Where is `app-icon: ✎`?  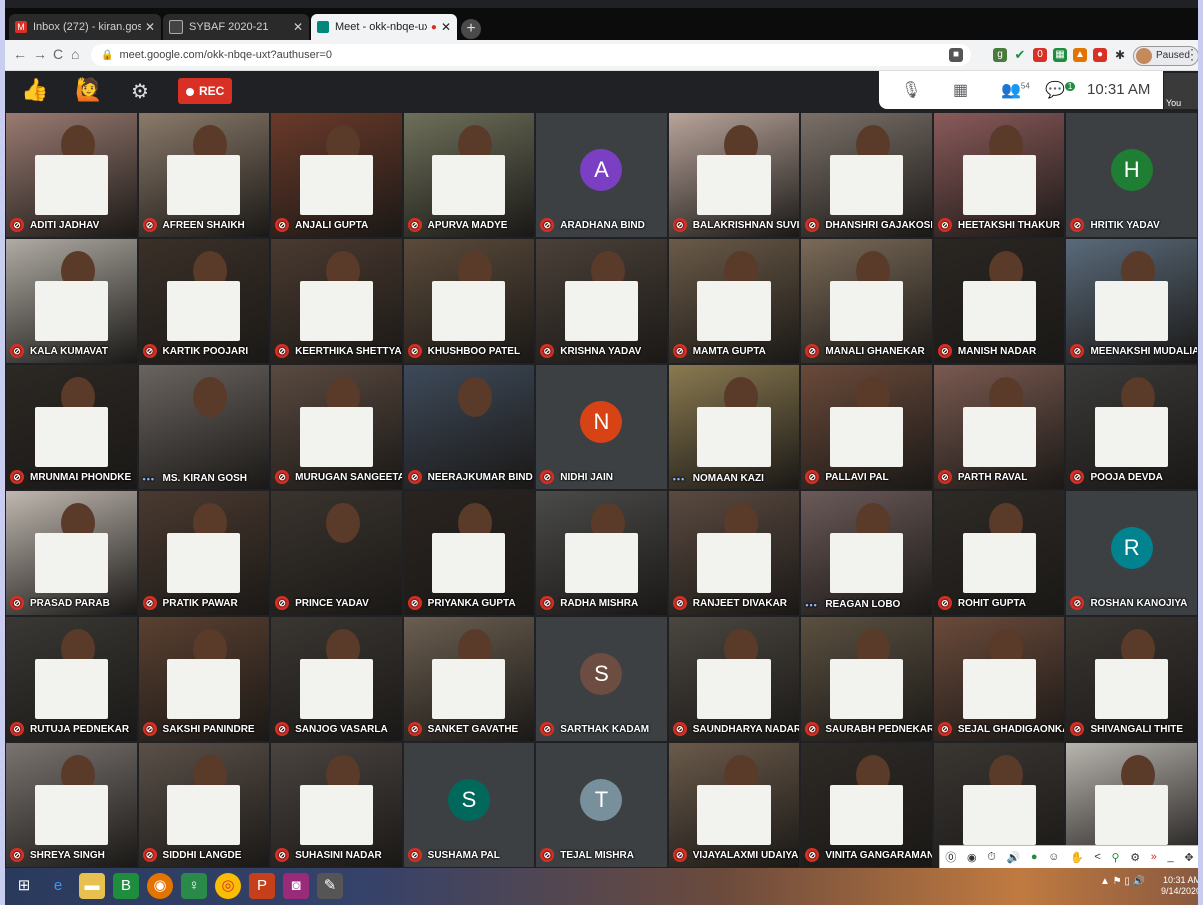
app-icon: ✎ is located at coordinates (330, 886).